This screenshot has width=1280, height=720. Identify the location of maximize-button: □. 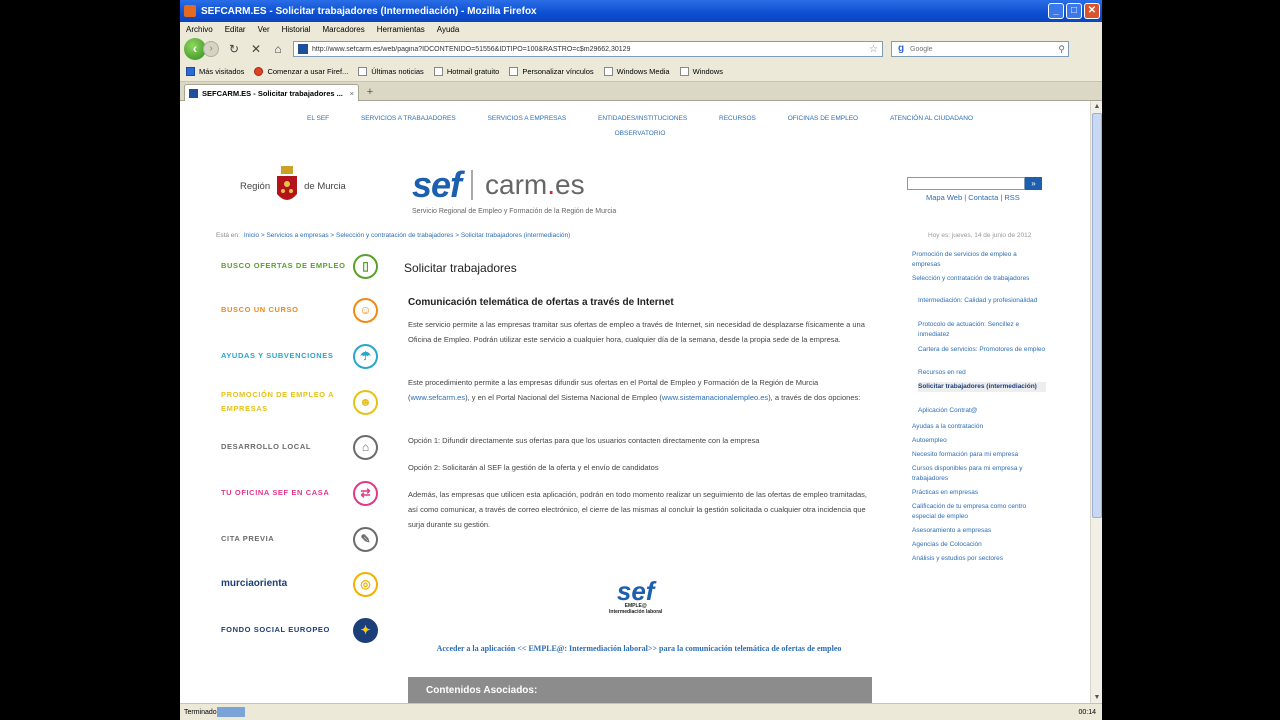
(1074, 11).